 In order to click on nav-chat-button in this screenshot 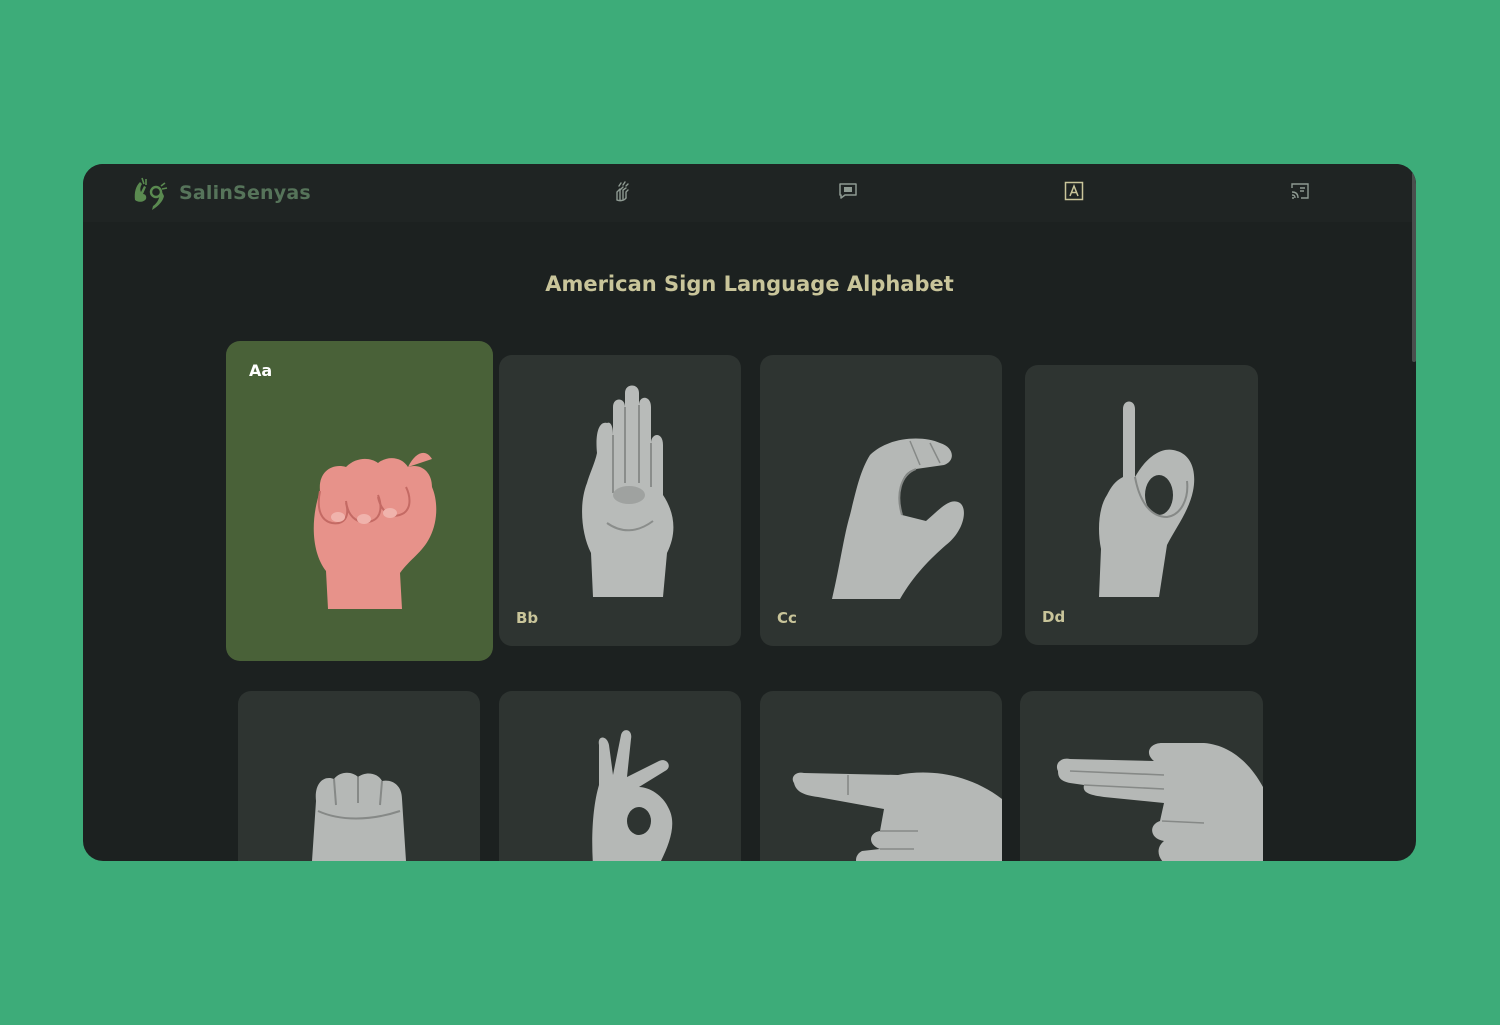, I will do `click(848, 193)`.